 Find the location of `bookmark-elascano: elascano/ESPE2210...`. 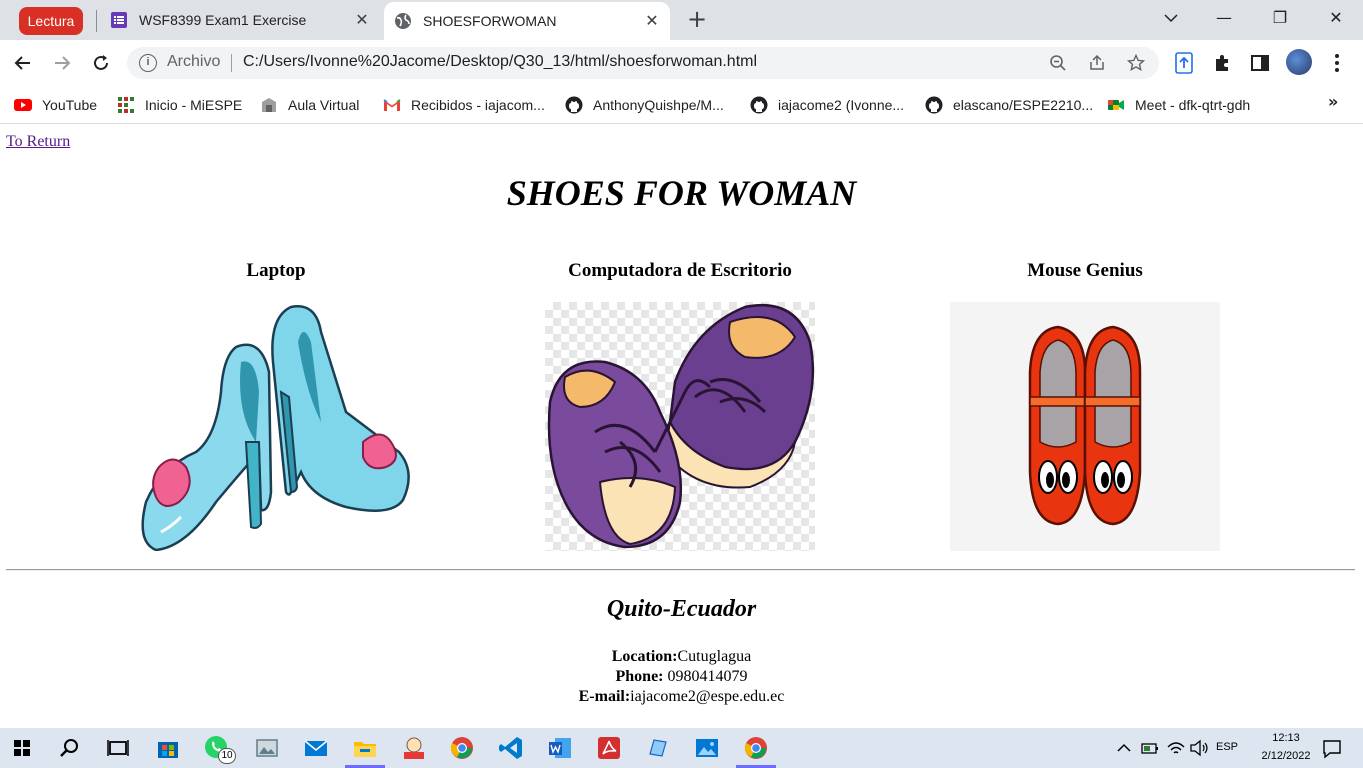

bookmark-elascano: elascano/ESPE2210... is located at coordinates (1009, 105).